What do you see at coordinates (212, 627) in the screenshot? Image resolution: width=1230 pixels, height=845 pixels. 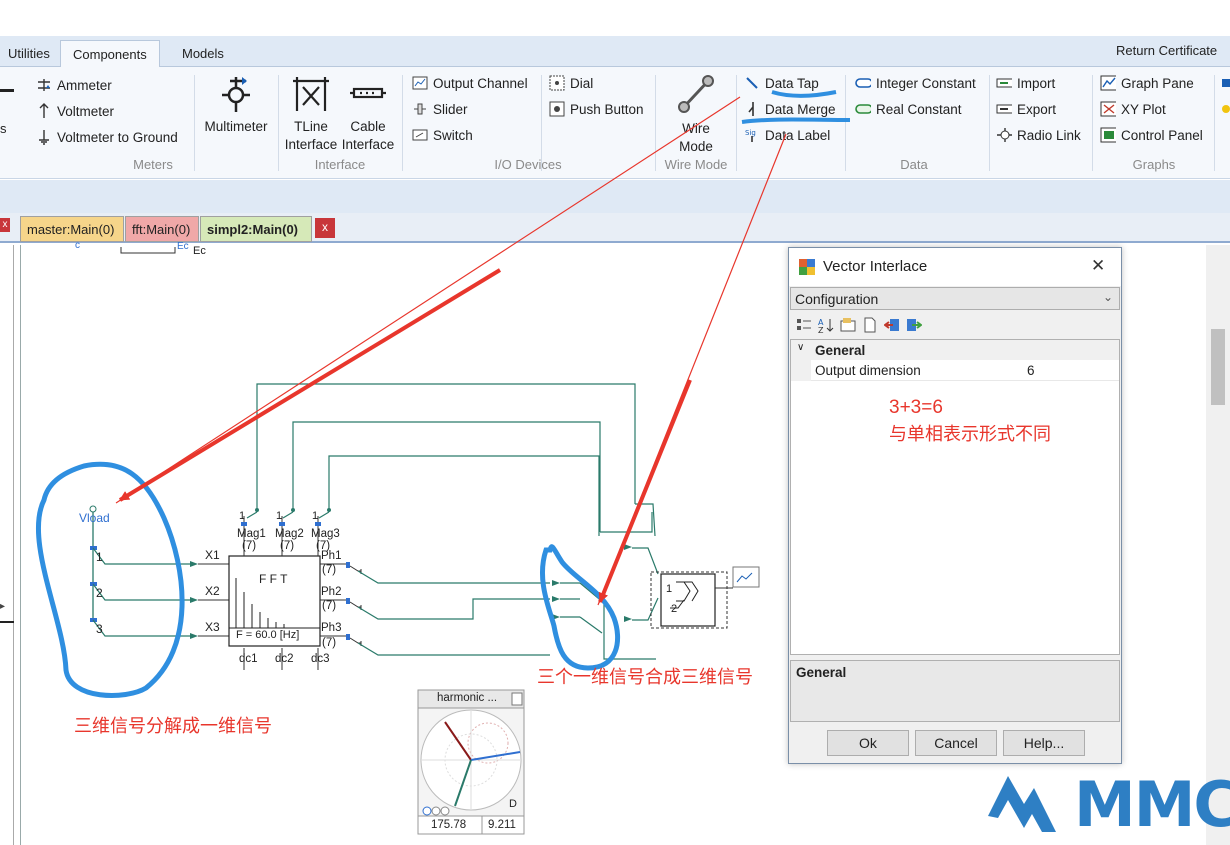 I see `fft-input-x3: X3` at bounding box center [212, 627].